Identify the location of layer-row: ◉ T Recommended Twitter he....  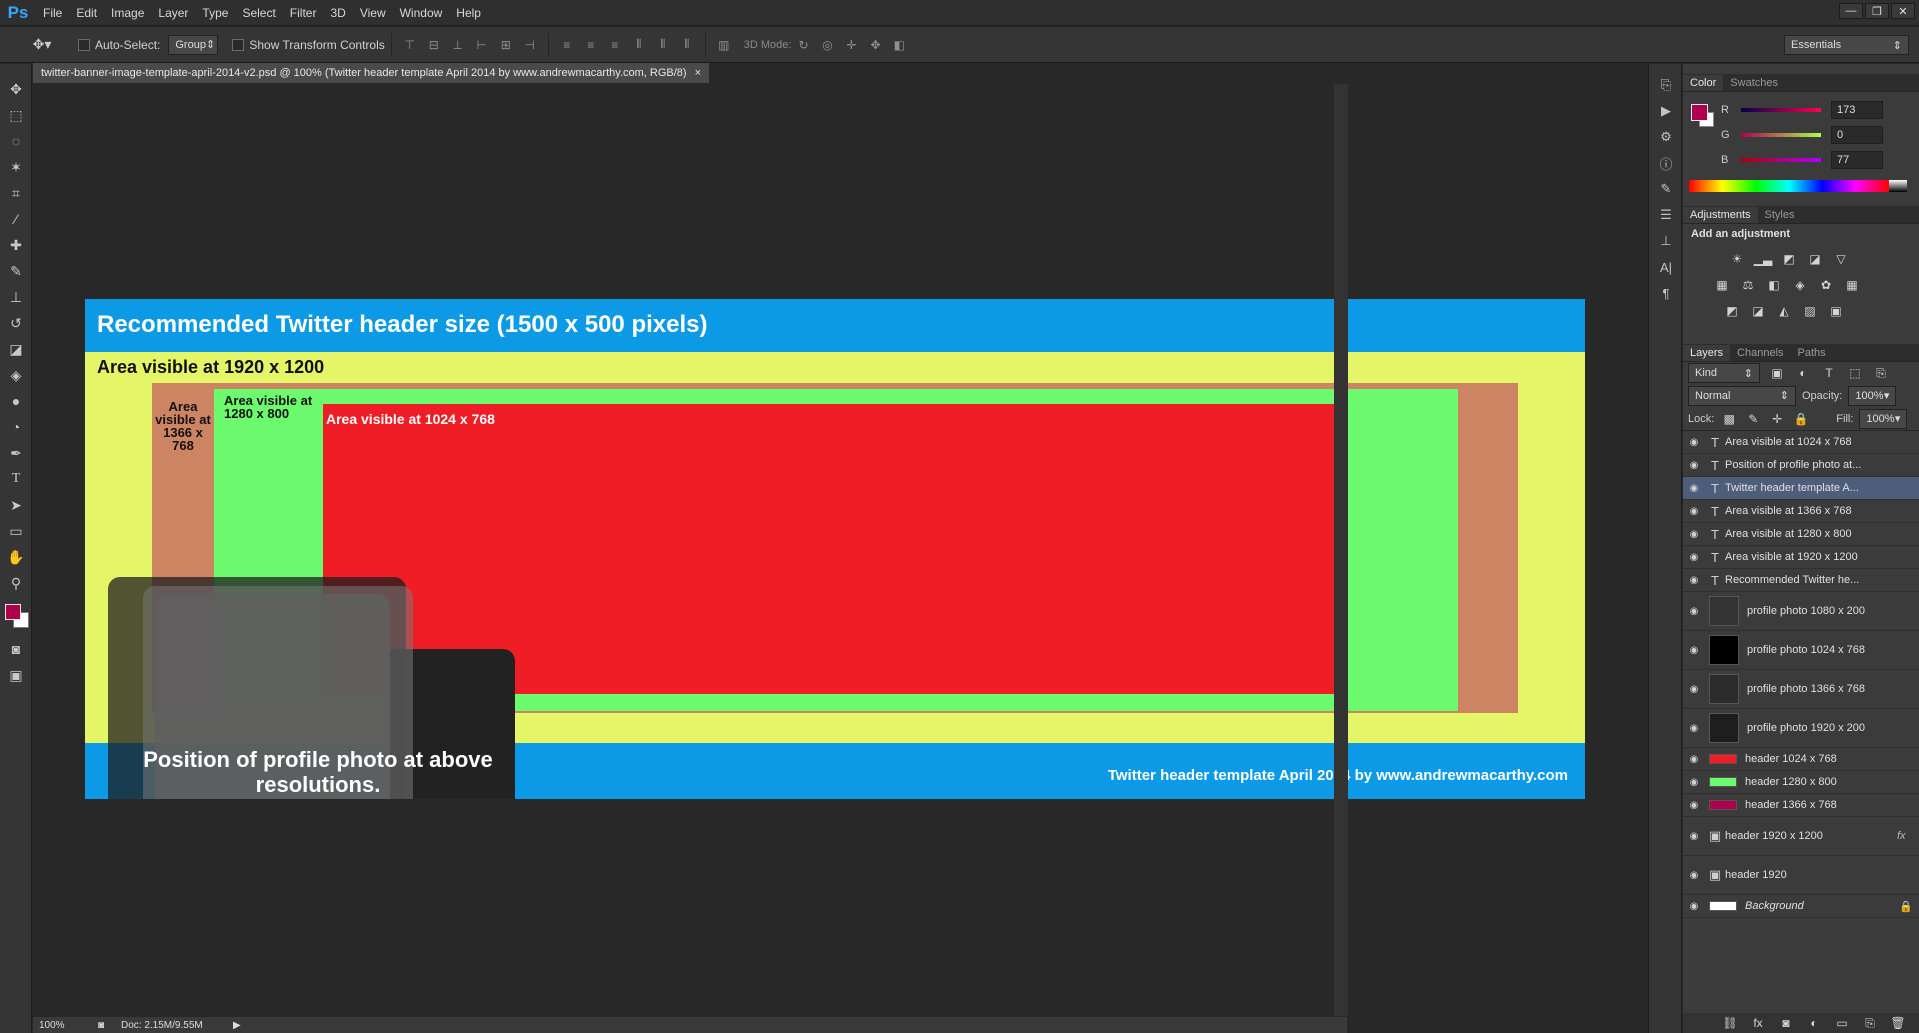
(1801, 580).